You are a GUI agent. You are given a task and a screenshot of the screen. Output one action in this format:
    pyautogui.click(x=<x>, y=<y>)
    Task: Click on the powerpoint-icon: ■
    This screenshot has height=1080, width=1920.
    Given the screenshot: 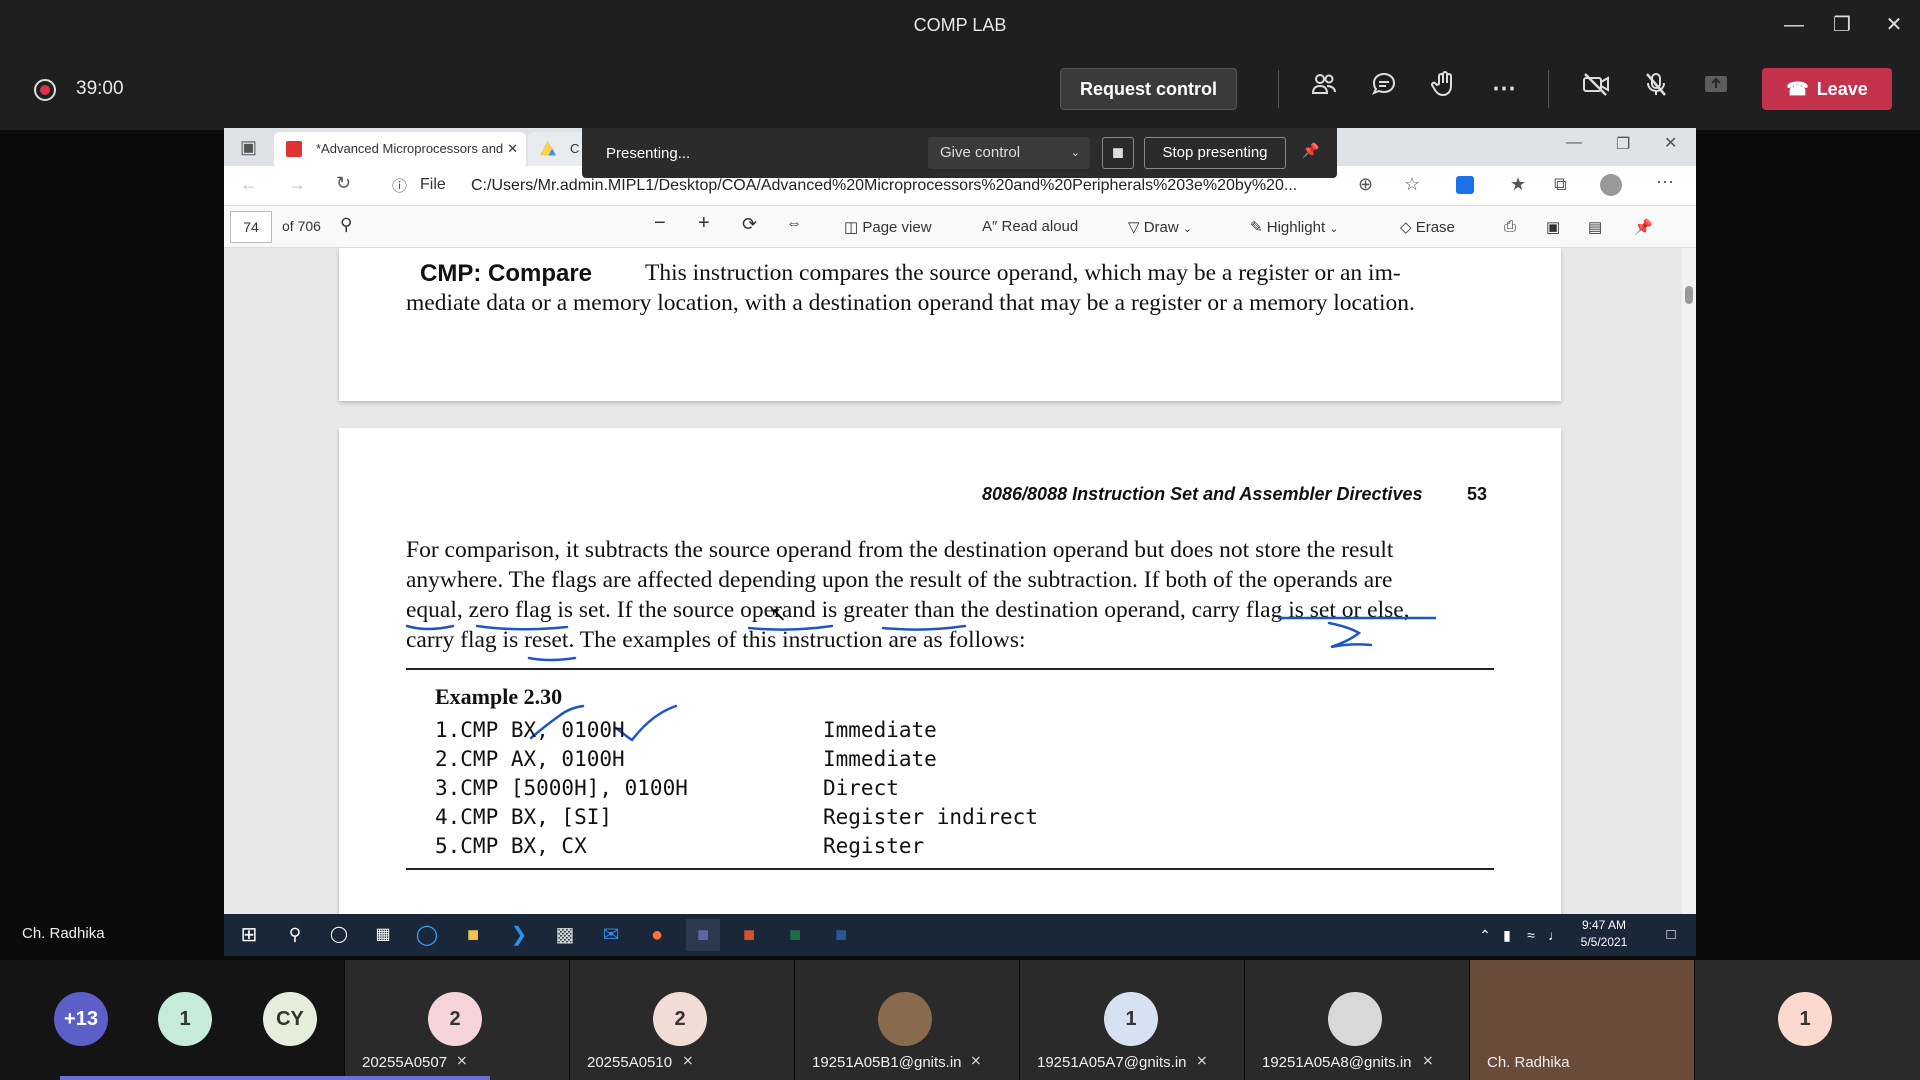 What is the action you would take?
    pyautogui.click(x=749, y=935)
    